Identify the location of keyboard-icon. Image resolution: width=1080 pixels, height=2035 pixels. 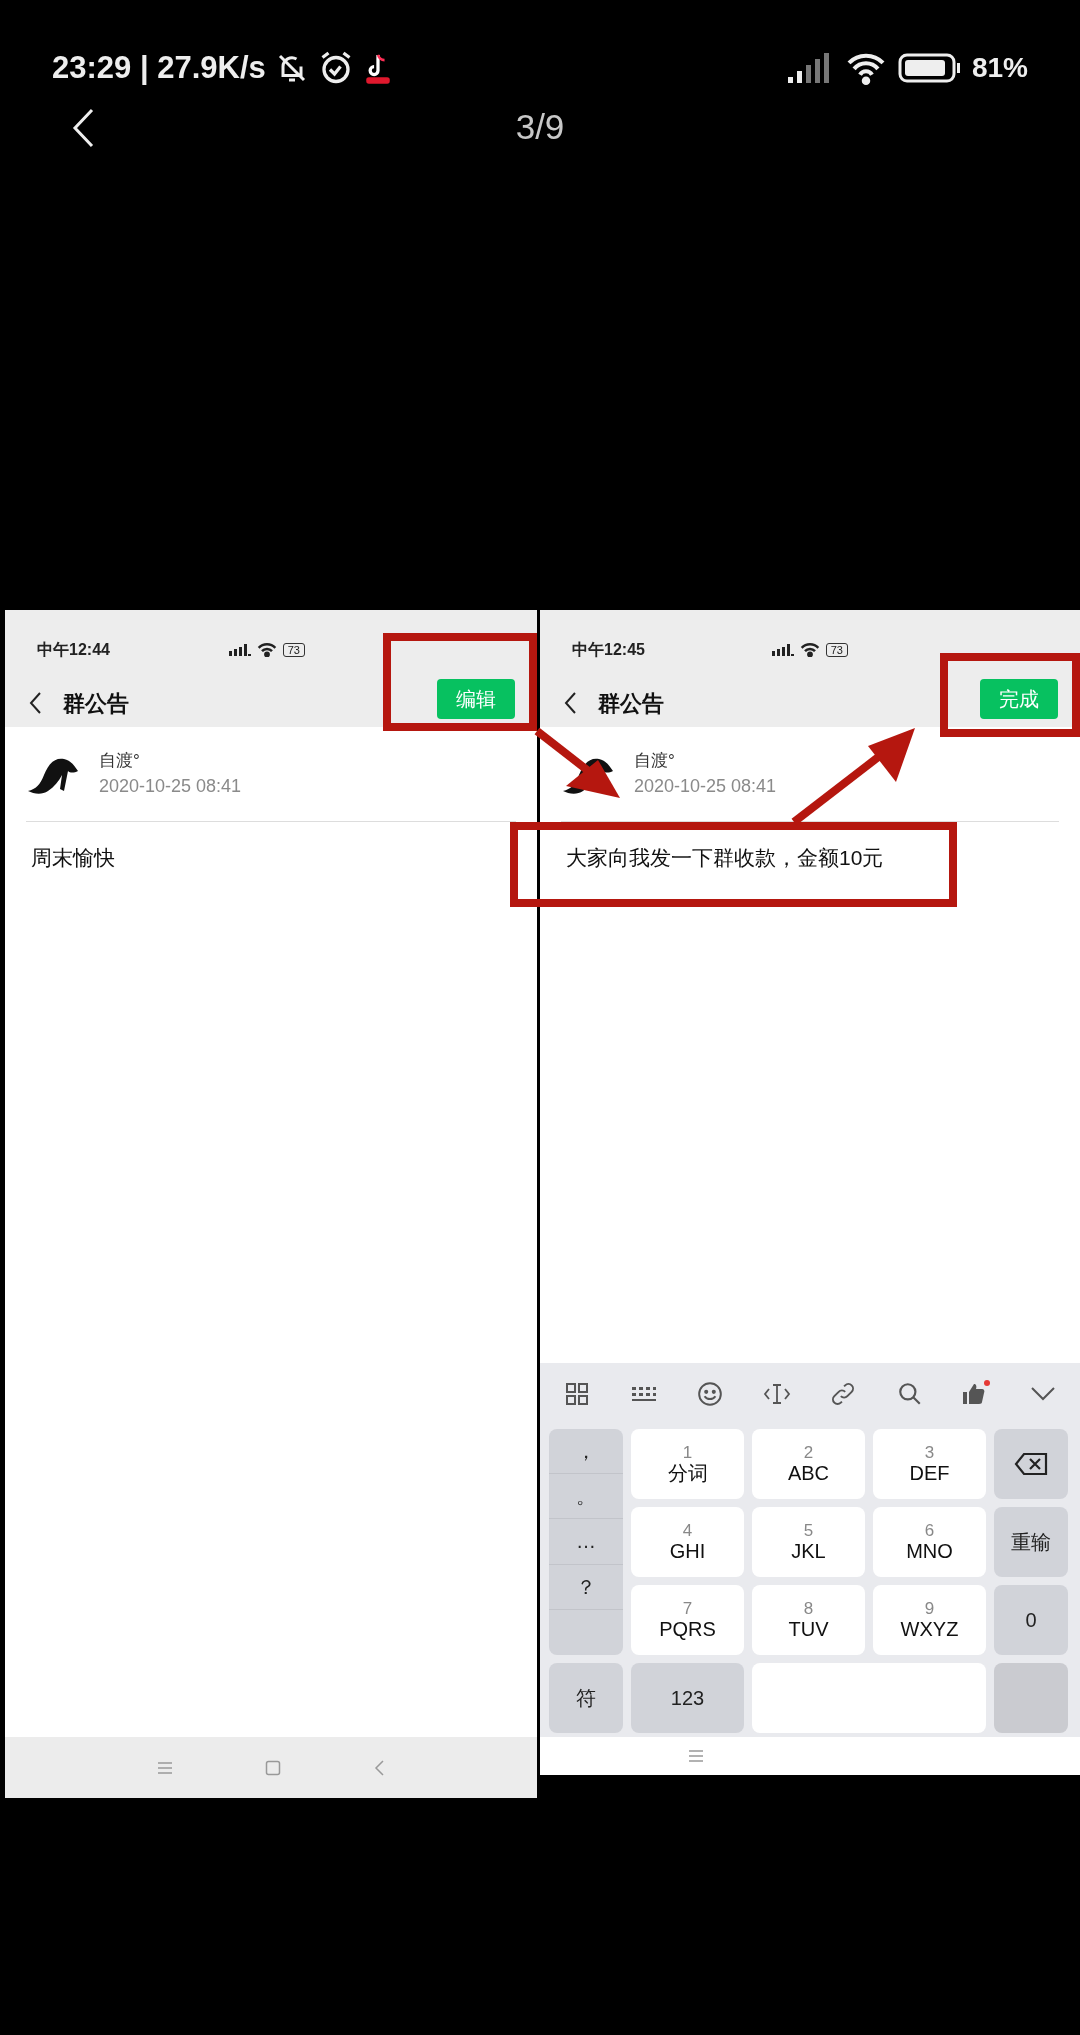
(643, 1394).